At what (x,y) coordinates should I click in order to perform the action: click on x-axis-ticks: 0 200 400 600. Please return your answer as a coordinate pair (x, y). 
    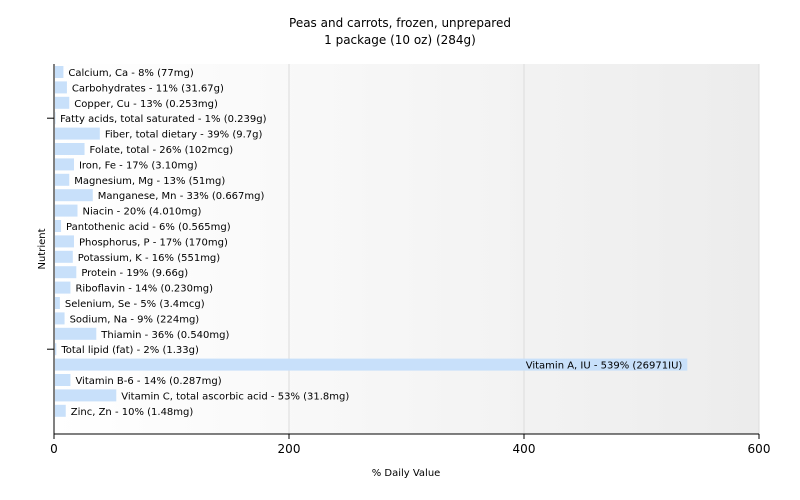
    Looking at the image, I should click on (410, 445).